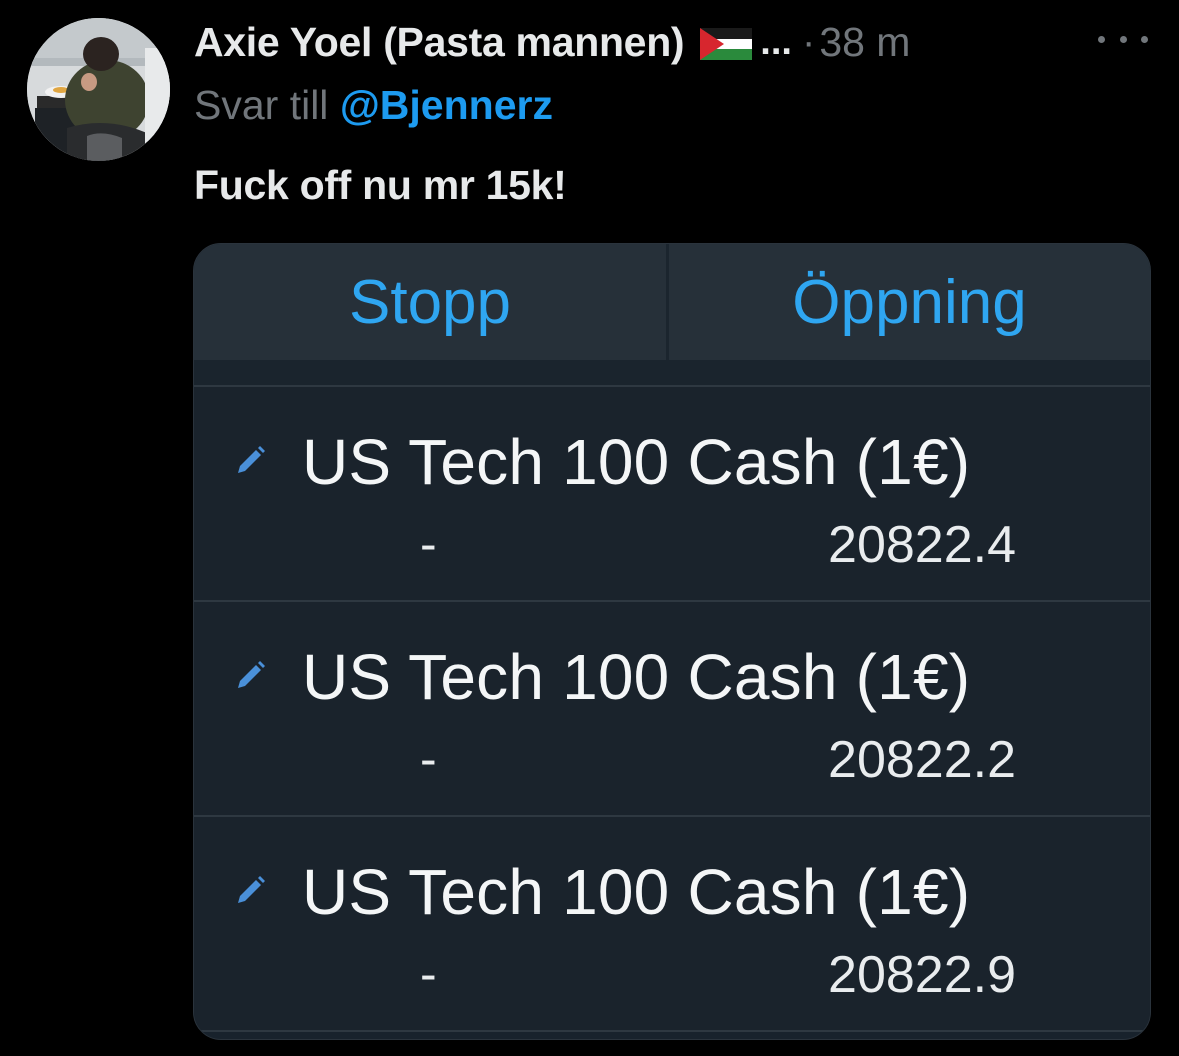 Image resolution: width=1179 pixels, height=1056 pixels. What do you see at coordinates (439, 42) in the screenshot?
I see `author-name: Axie Yoel (Pasta mannen)` at bounding box center [439, 42].